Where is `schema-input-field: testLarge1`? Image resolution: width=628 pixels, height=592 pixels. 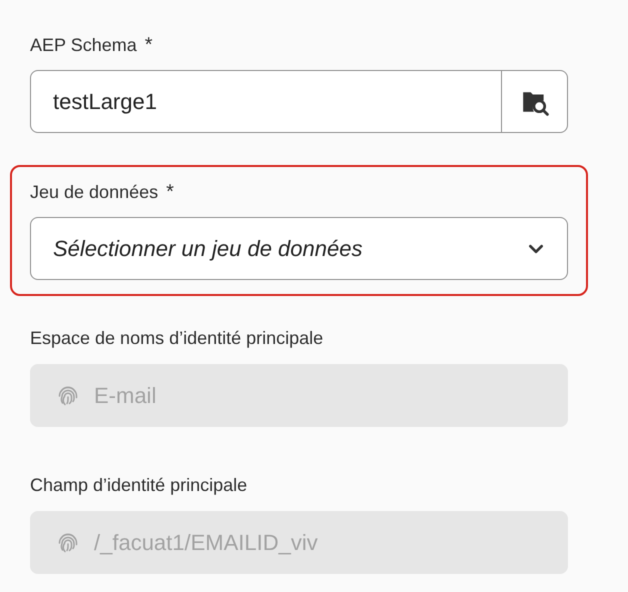 schema-input-field: testLarge1 is located at coordinates (266, 101).